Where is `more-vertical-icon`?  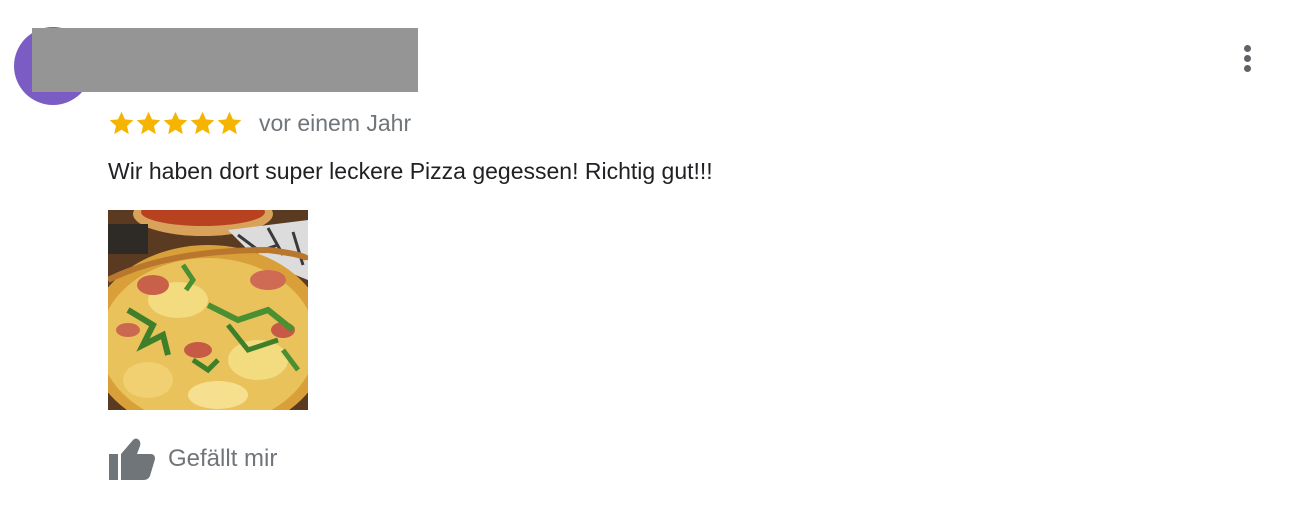
more-vertical-icon is located at coordinates (1247, 48).